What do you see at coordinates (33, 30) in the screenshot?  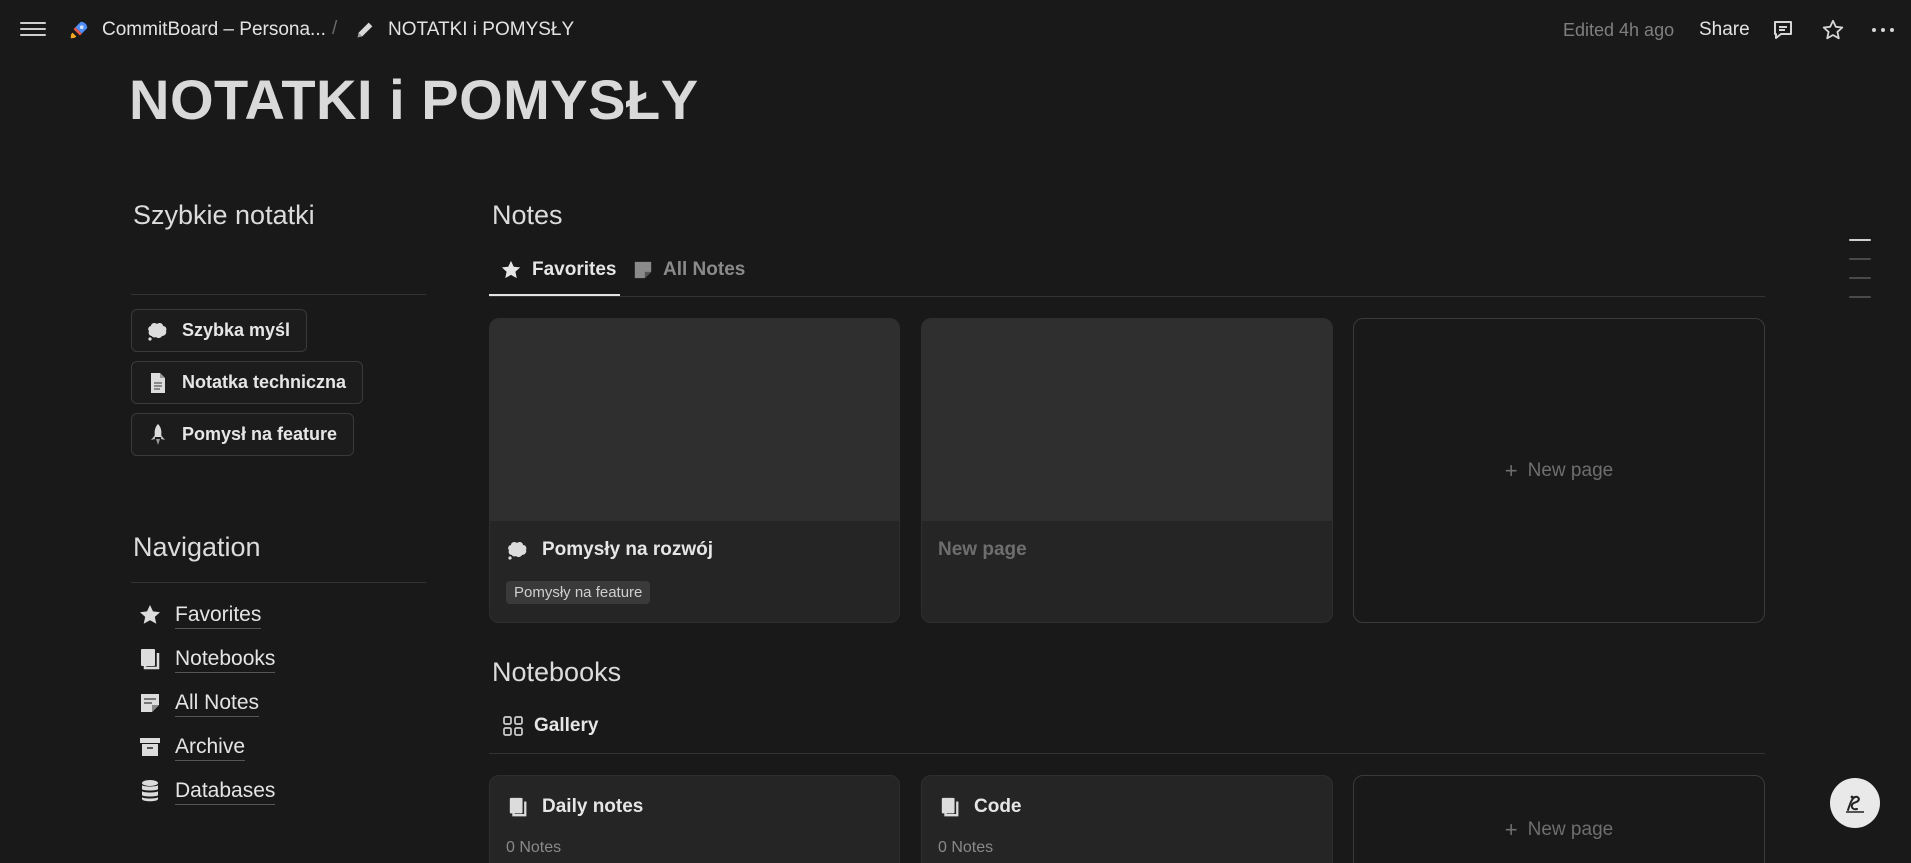 I see `menu-icon` at bounding box center [33, 30].